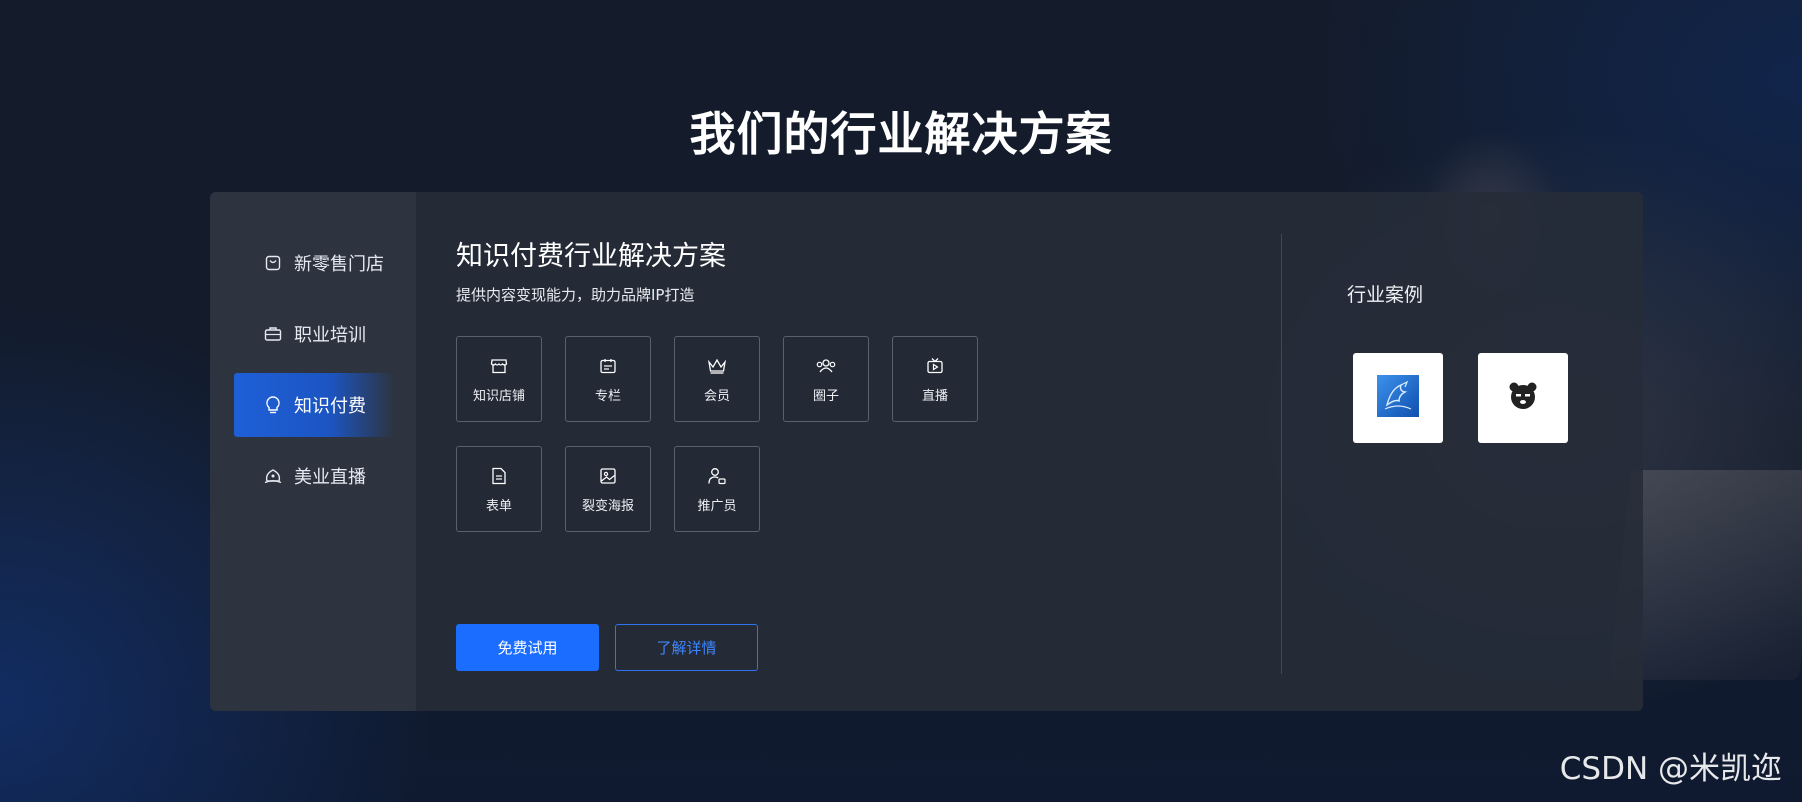 This screenshot has width=1802, height=802. What do you see at coordinates (608, 366) in the screenshot?
I see `column-icon` at bounding box center [608, 366].